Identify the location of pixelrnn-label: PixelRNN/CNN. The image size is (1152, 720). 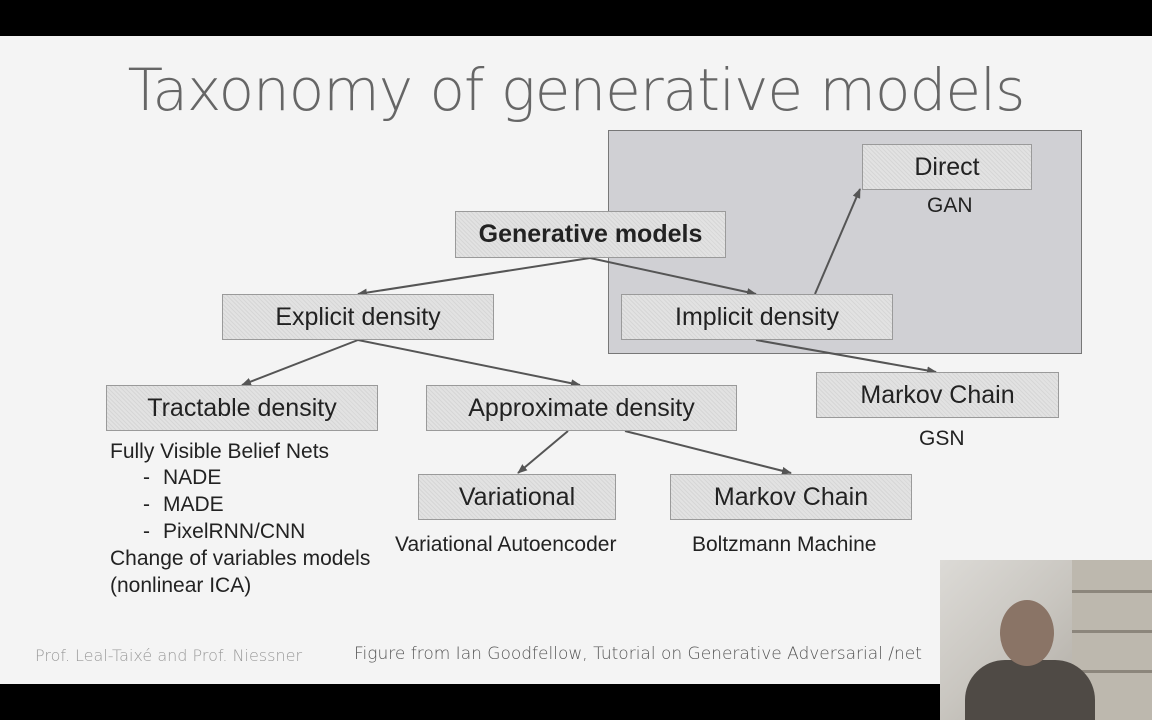
(234, 531).